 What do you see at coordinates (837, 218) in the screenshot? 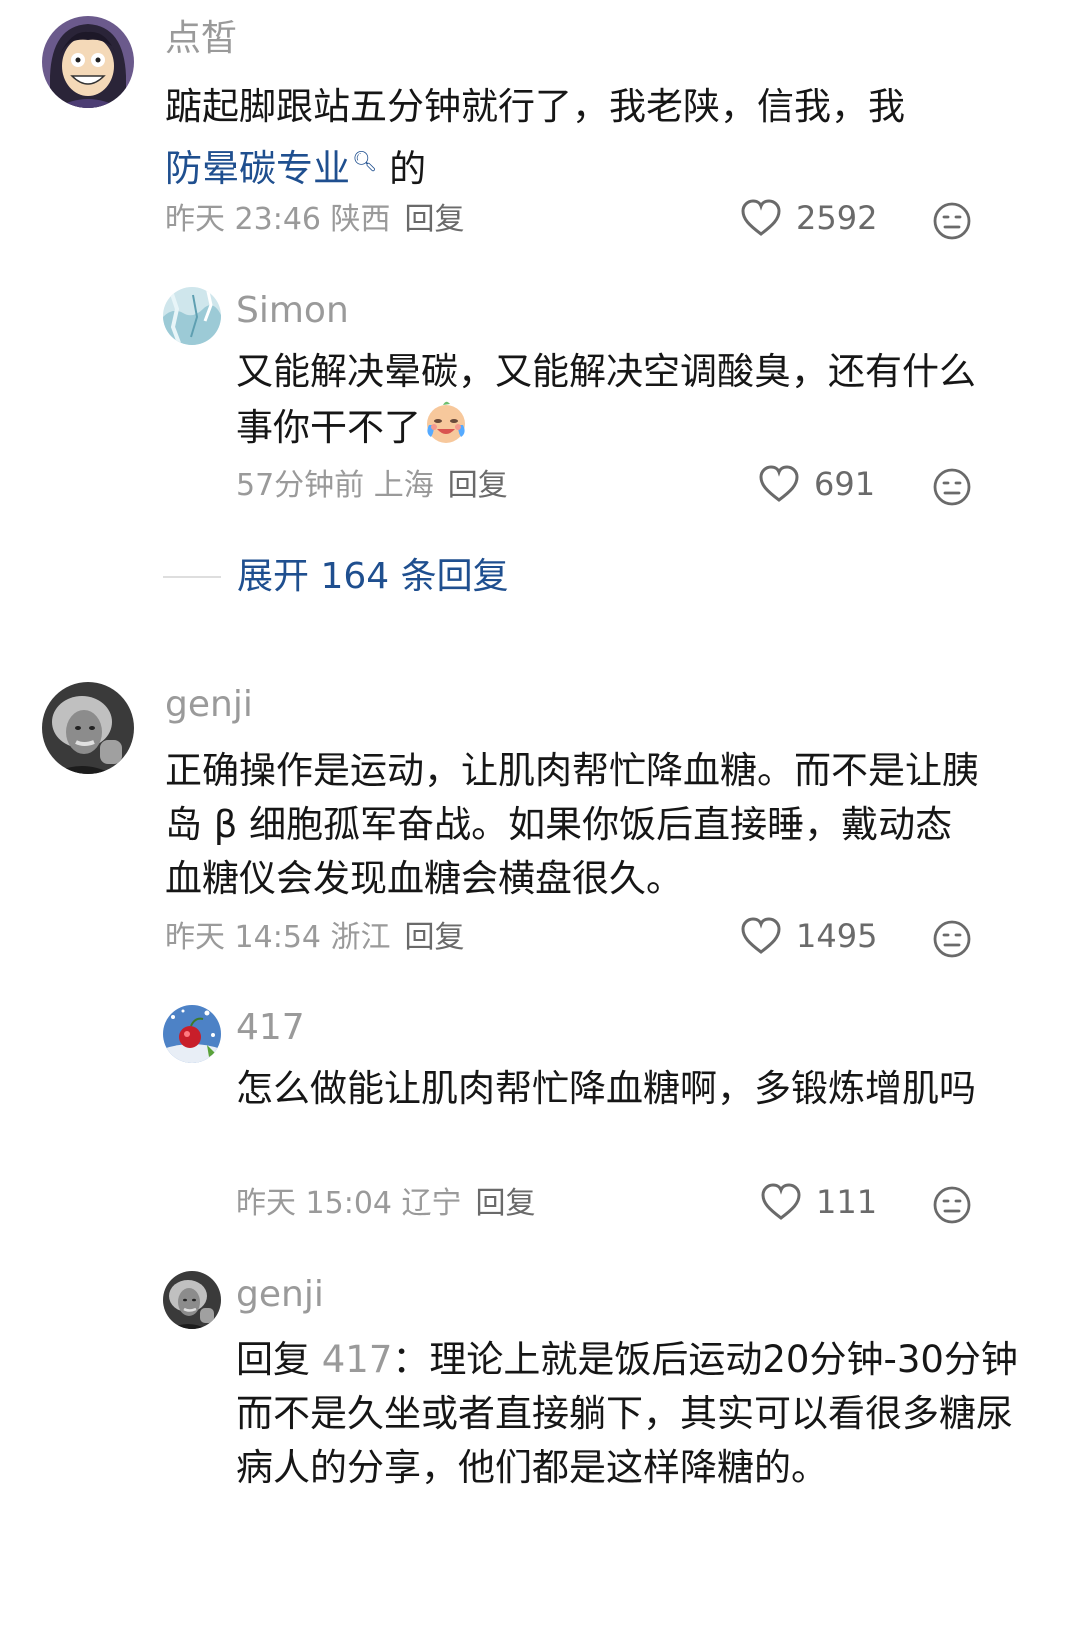
I see `like-count: 2592` at bounding box center [837, 218].